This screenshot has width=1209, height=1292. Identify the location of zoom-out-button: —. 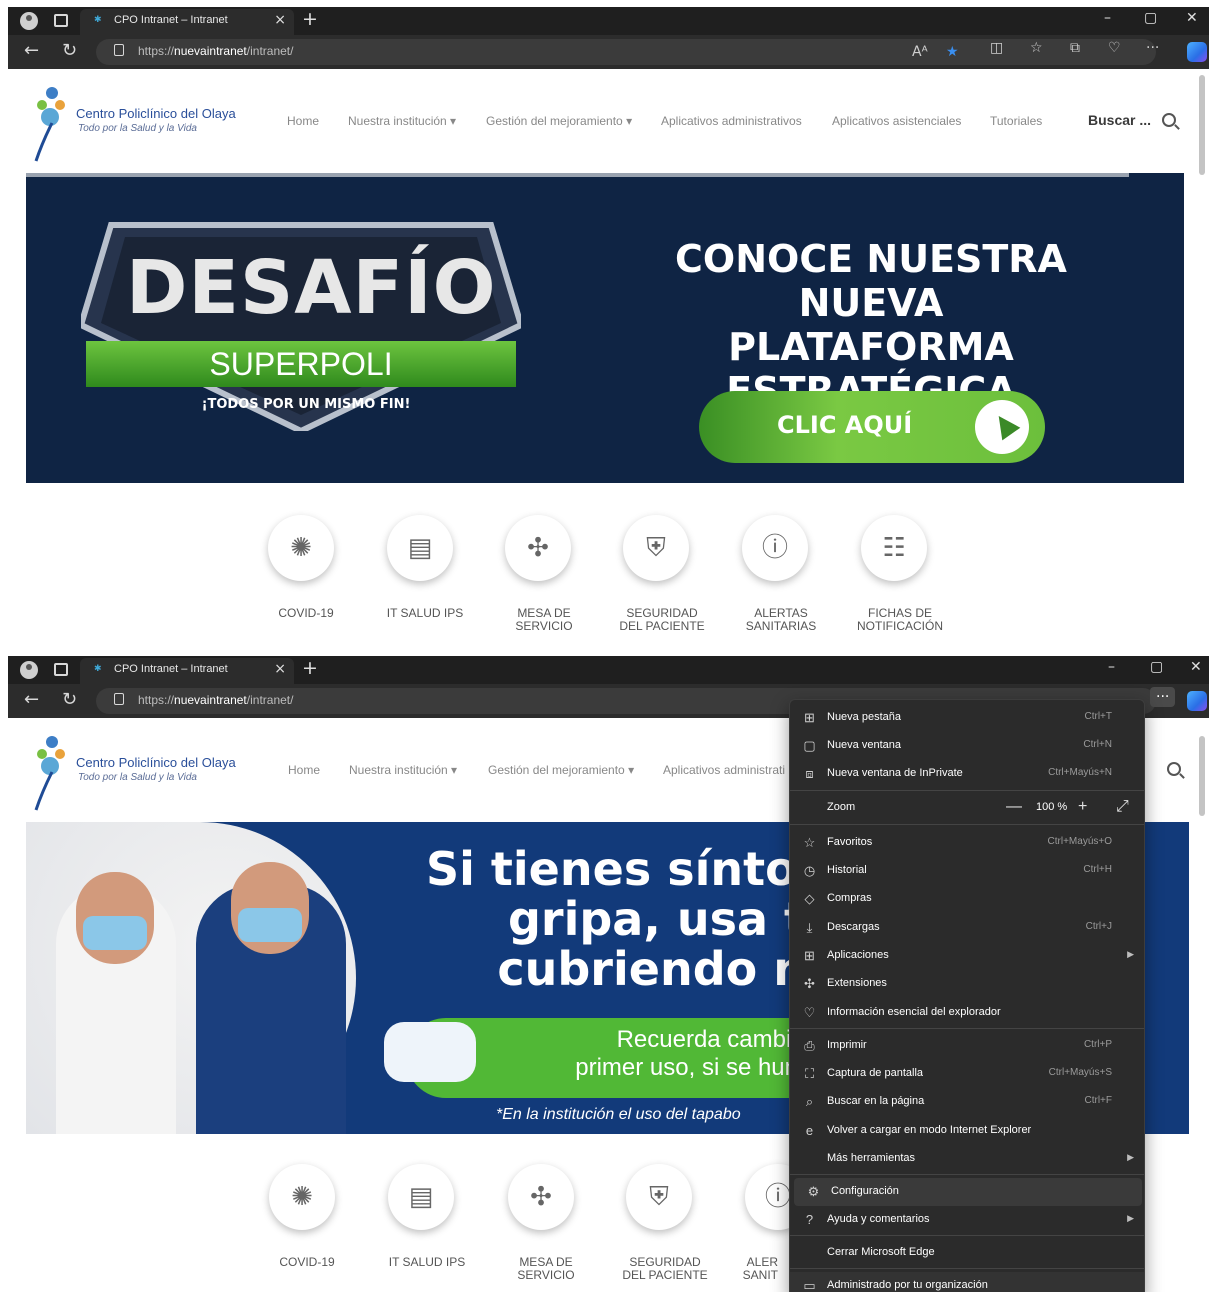
(1014, 807).